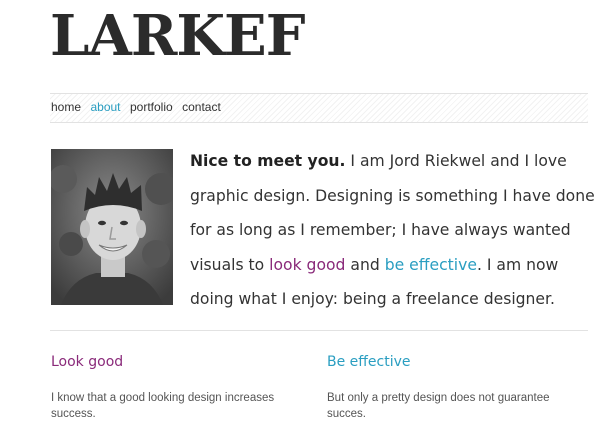  I want to click on nav-item-contact: contact, so click(201, 107).